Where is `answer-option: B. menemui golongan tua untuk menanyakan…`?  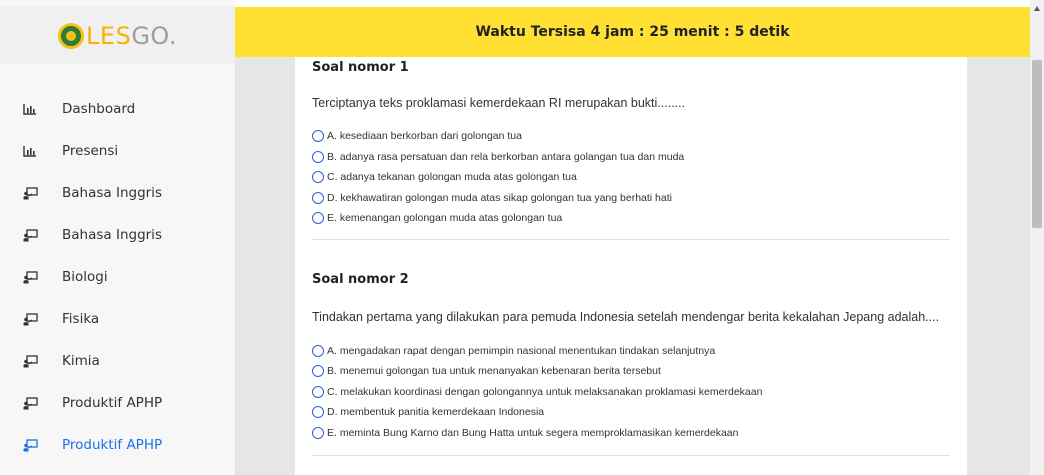 answer-option: B. menemui golongan tua untuk menanyakan… is located at coordinates (631, 371).